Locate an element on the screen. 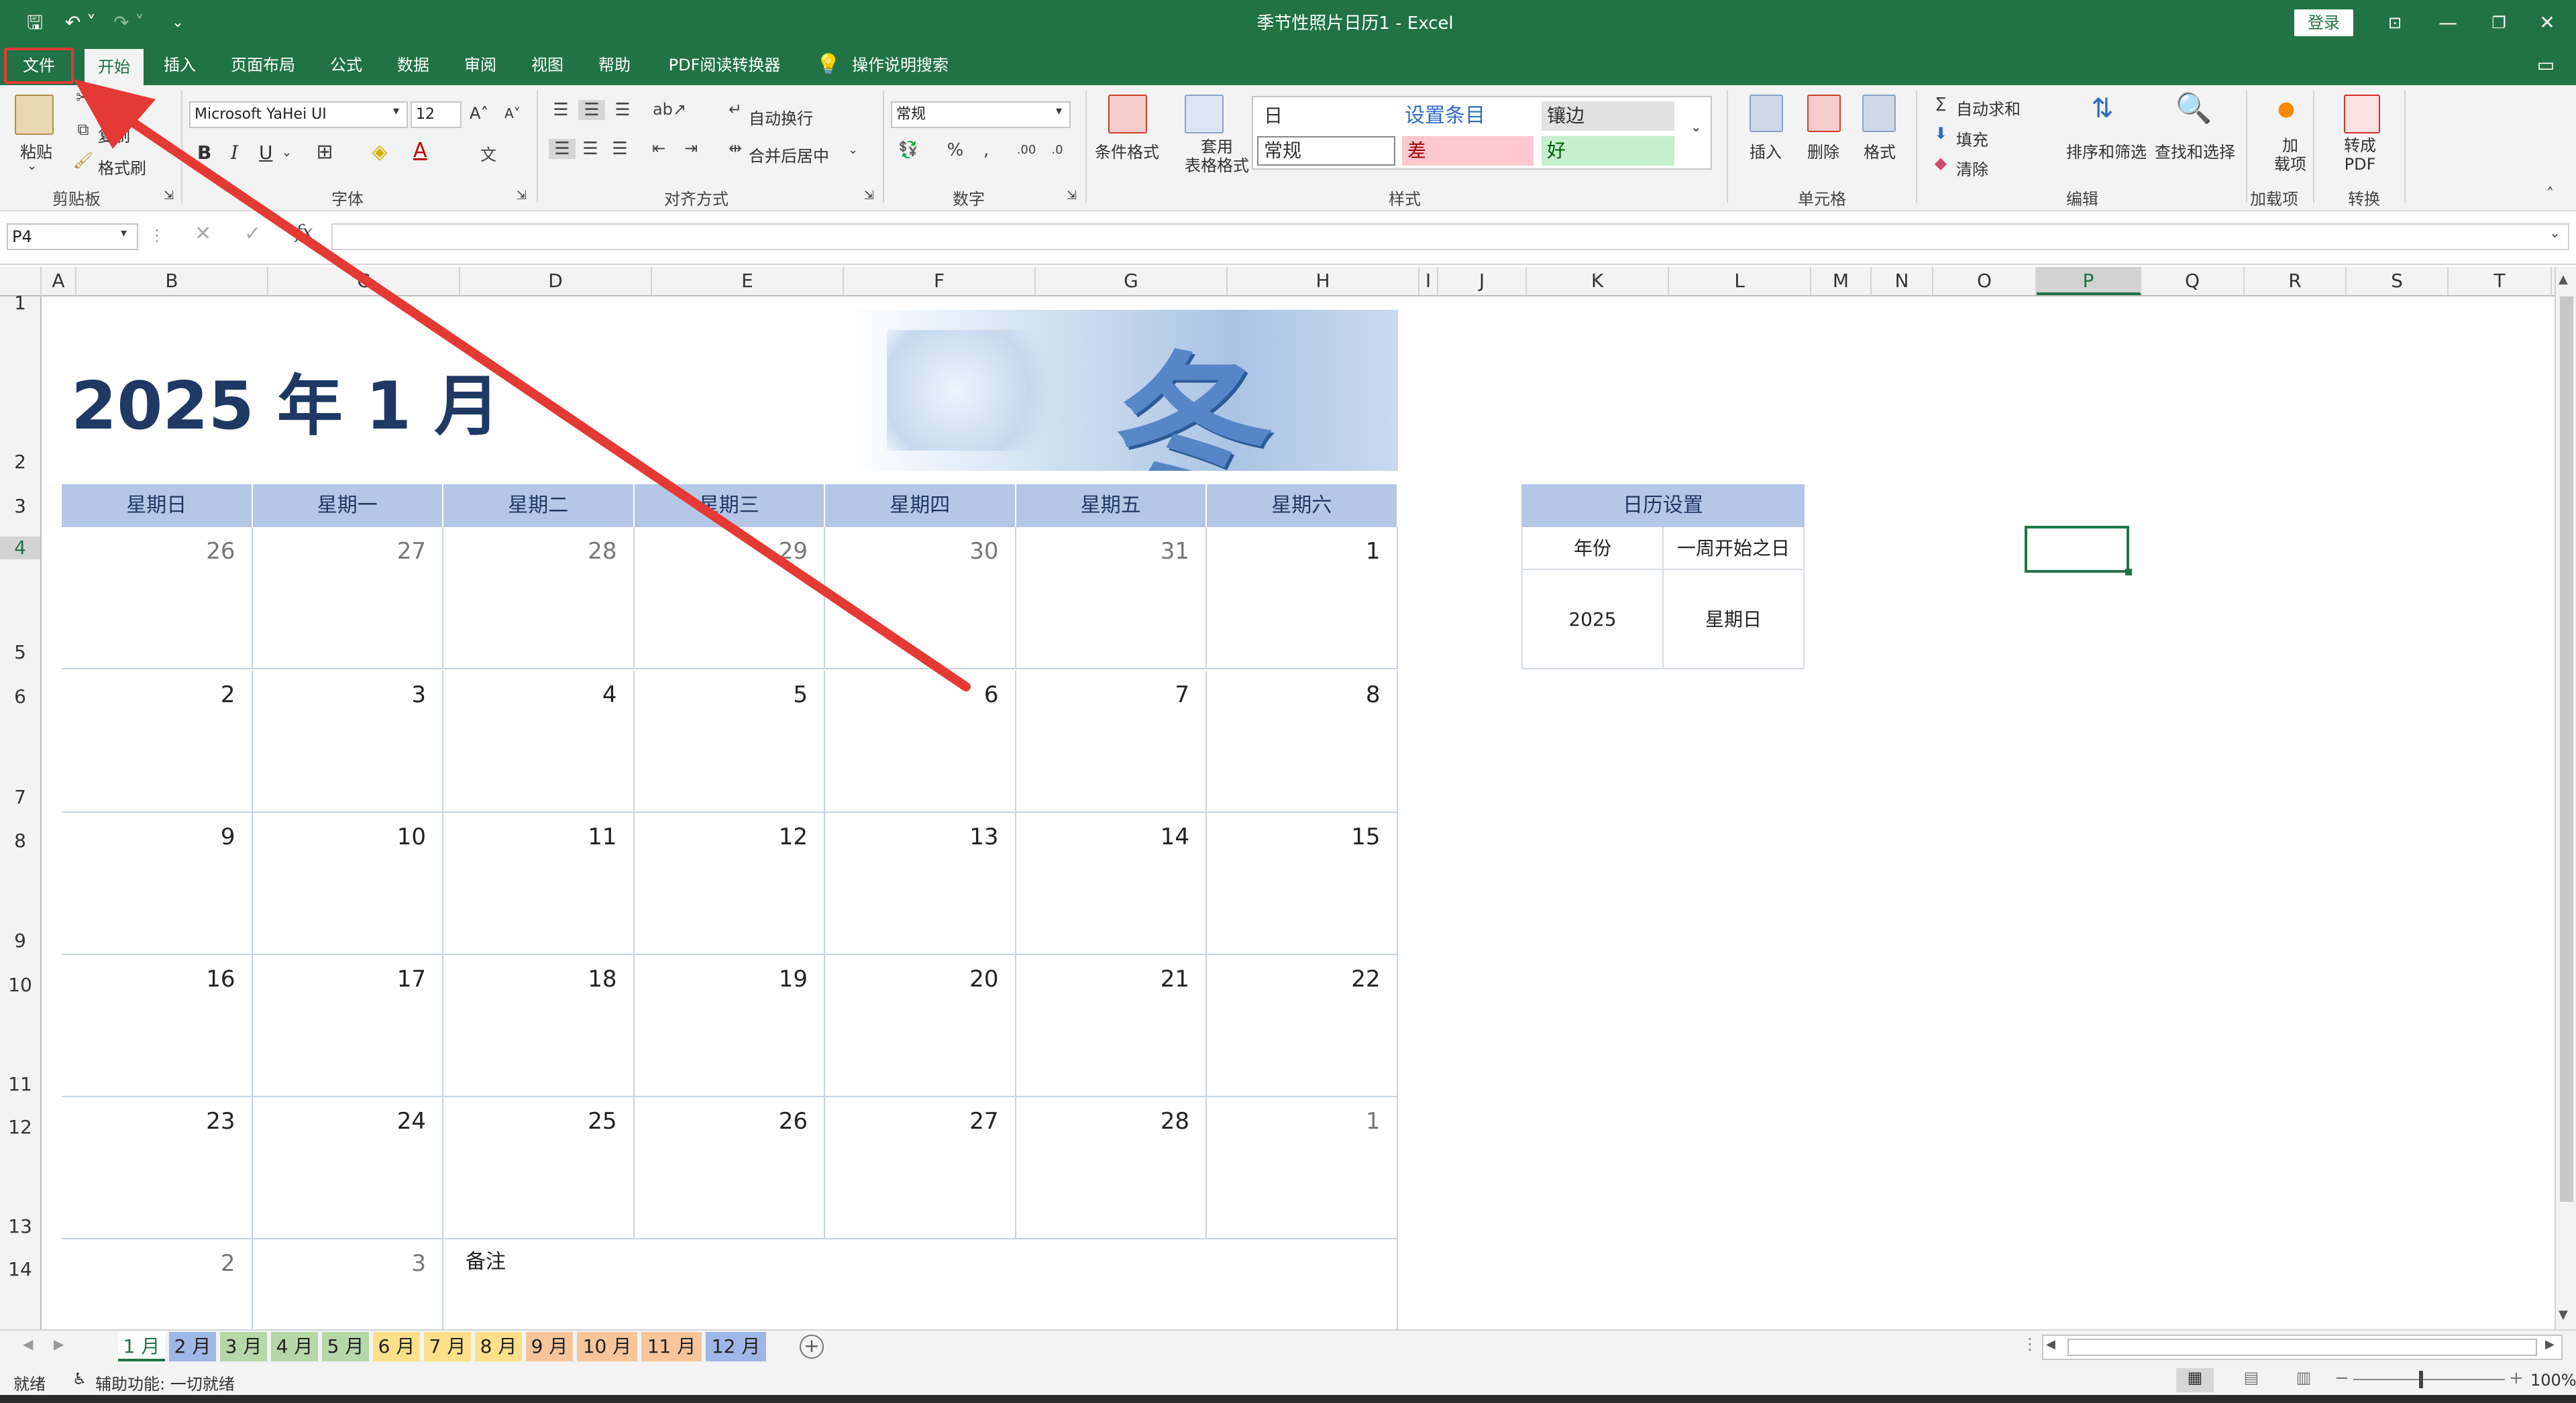 The image size is (2576, 1403). column-header-t: T is located at coordinates (2500, 281).